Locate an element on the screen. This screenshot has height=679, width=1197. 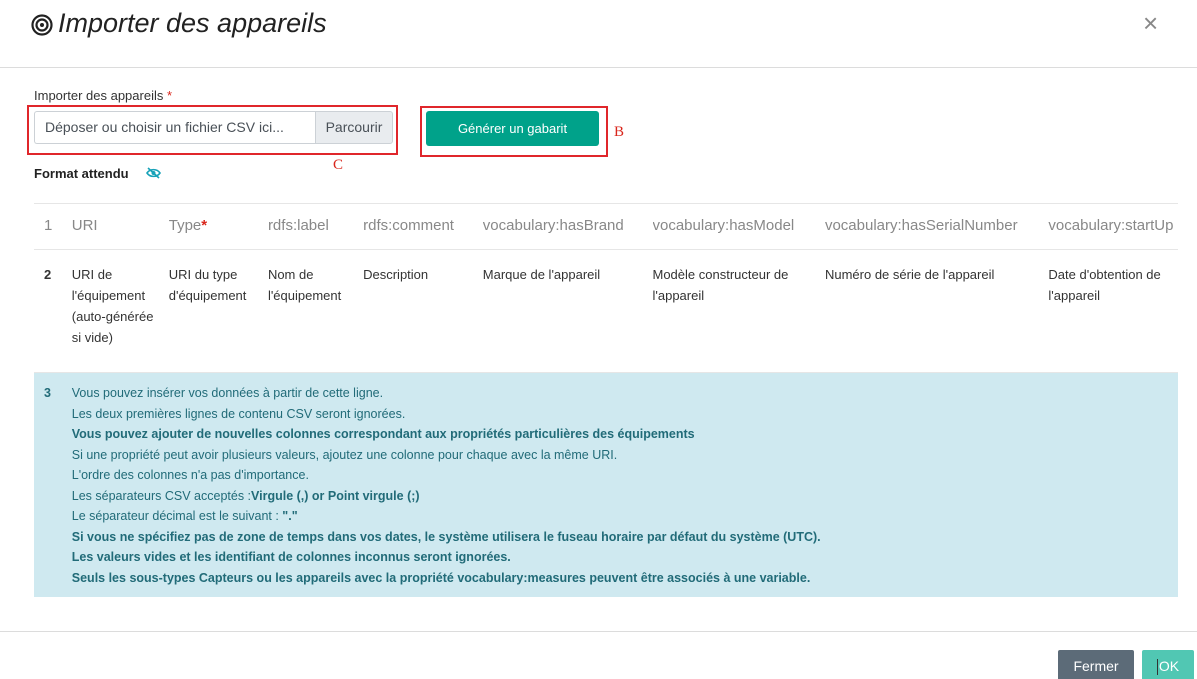
table-cell: Modèle constructeur de l'appareil is located at coordinates (720, 285).